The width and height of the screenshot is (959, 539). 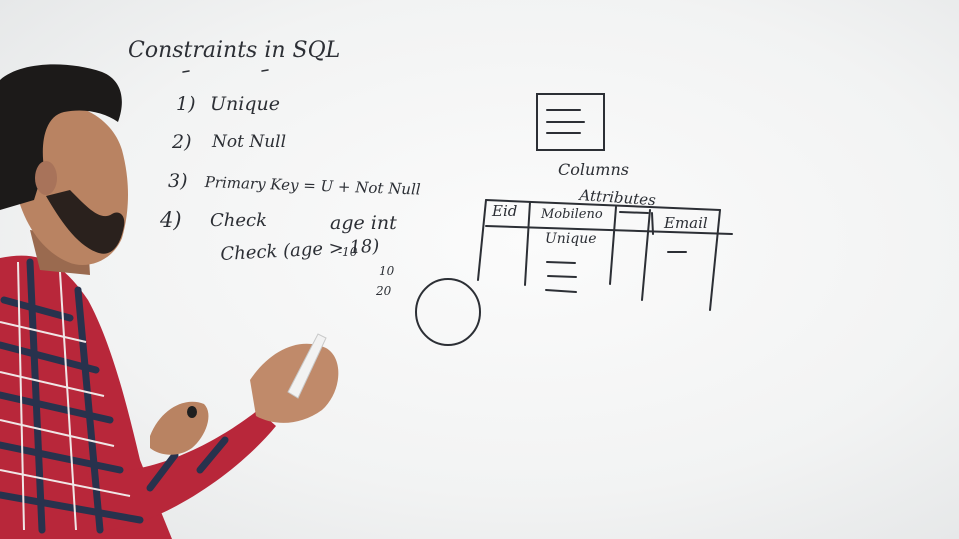 What do you see at coordinates (605, 255) in the screenshot?
I see `columns-table-grid` at bounding box center [605, 255].